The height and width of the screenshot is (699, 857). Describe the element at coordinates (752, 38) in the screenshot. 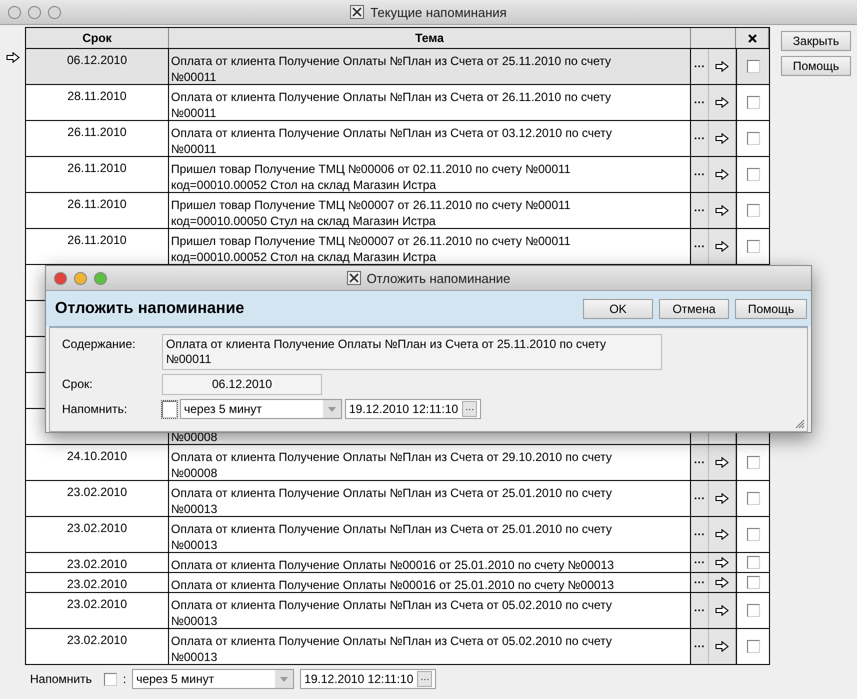

I see `delete-icon` at that location.